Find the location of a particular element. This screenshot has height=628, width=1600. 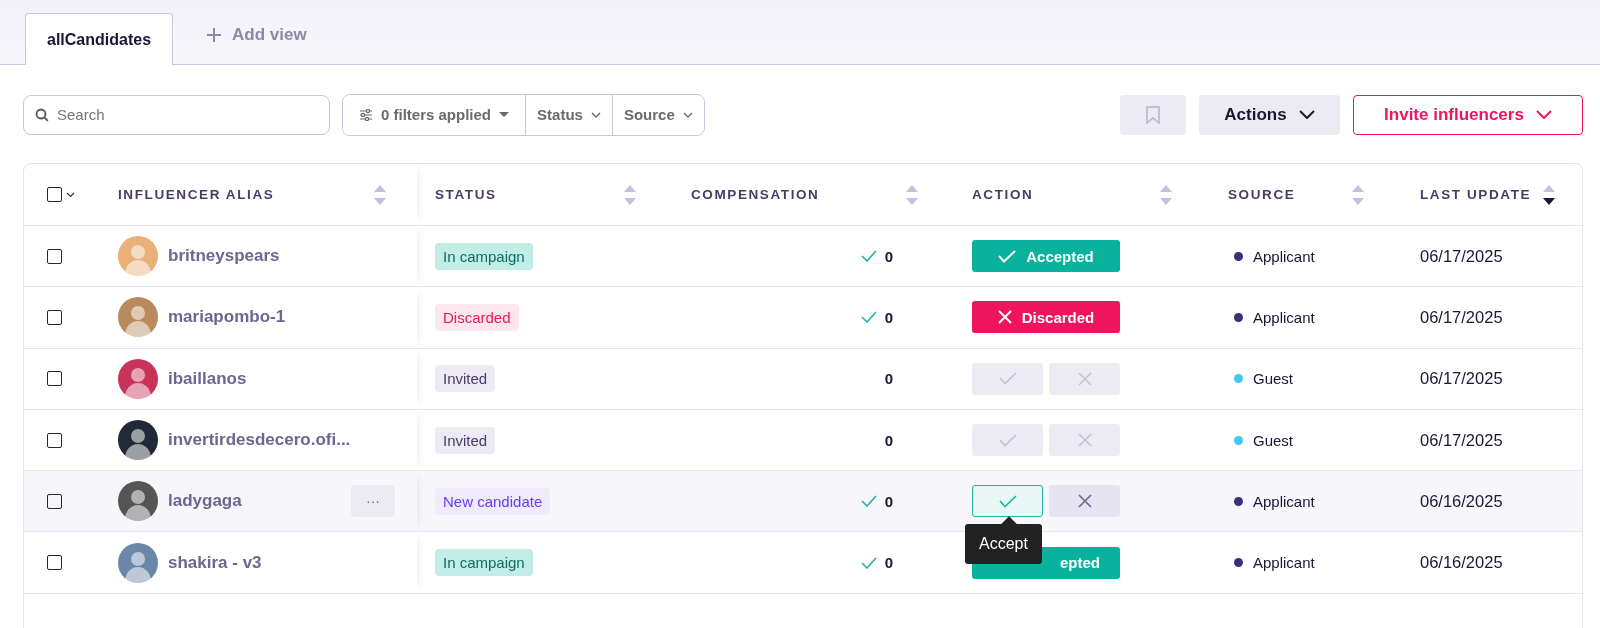

more-button: ··· is located at coordinates (373, 501).